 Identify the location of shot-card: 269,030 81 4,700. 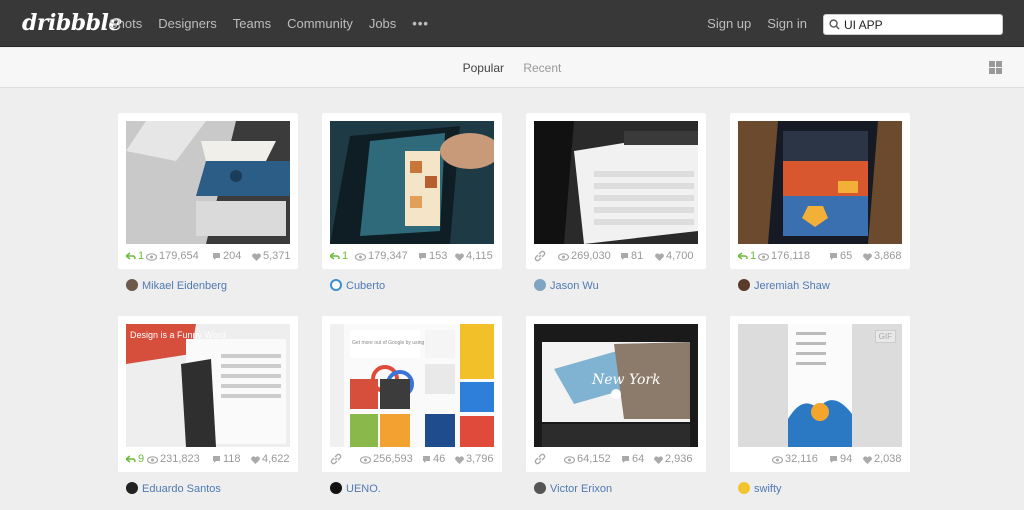
(616, 191).